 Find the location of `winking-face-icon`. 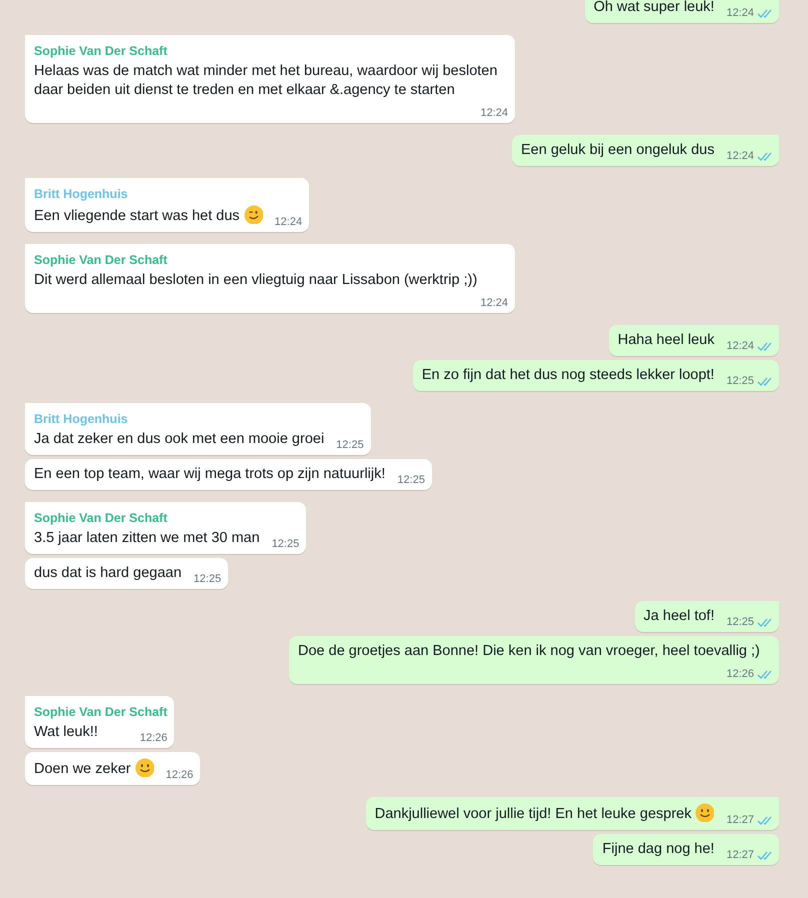

winking-face-icon is located at coordinates (253, 214).